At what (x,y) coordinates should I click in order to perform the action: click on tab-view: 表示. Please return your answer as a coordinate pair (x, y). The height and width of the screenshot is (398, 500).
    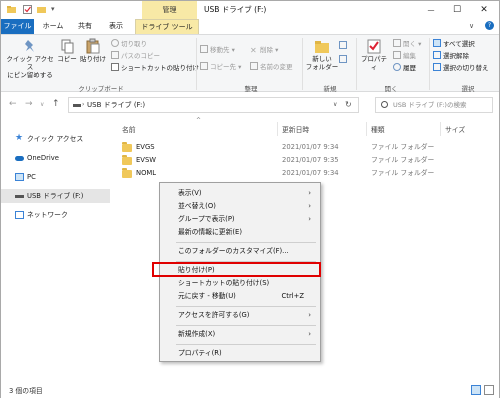
    Looking at the image, I should click on (116, 26).